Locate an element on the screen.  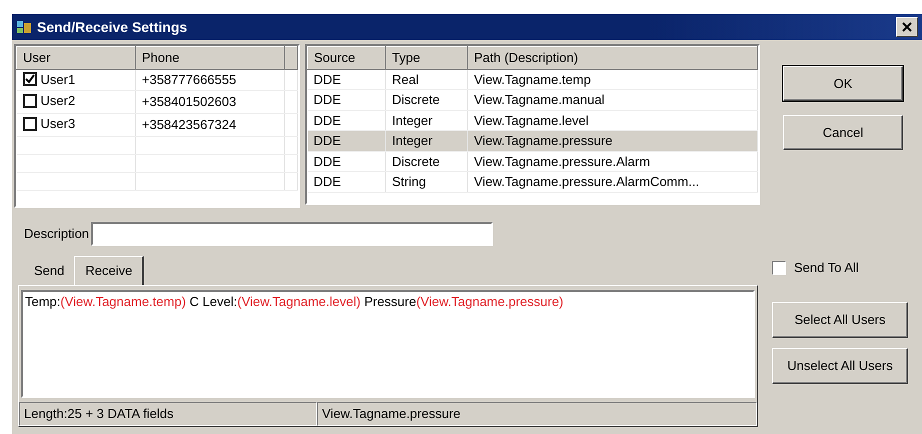
close-icon is located at coordinates (907, 27).